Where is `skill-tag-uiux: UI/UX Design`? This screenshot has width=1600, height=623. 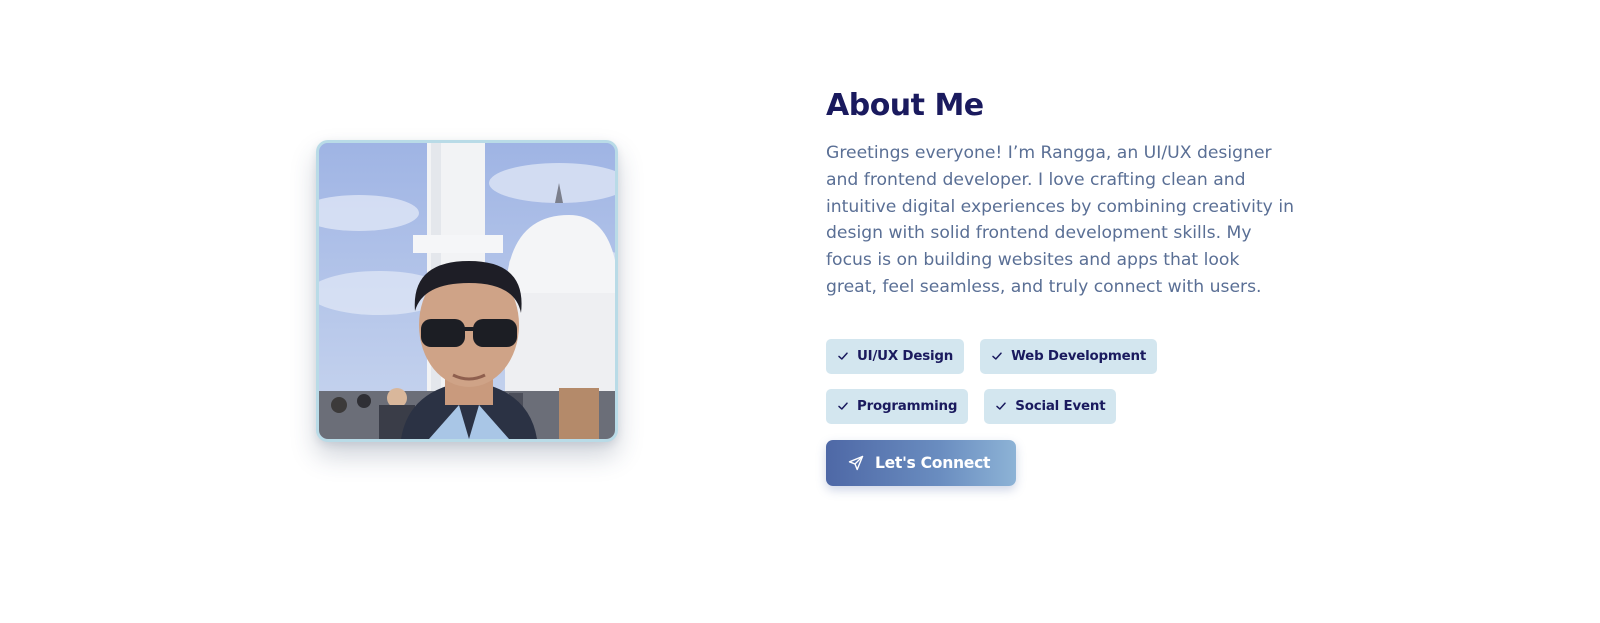
skill-tag-uiux: UI/UX Design is located at coordinates (895, 356).